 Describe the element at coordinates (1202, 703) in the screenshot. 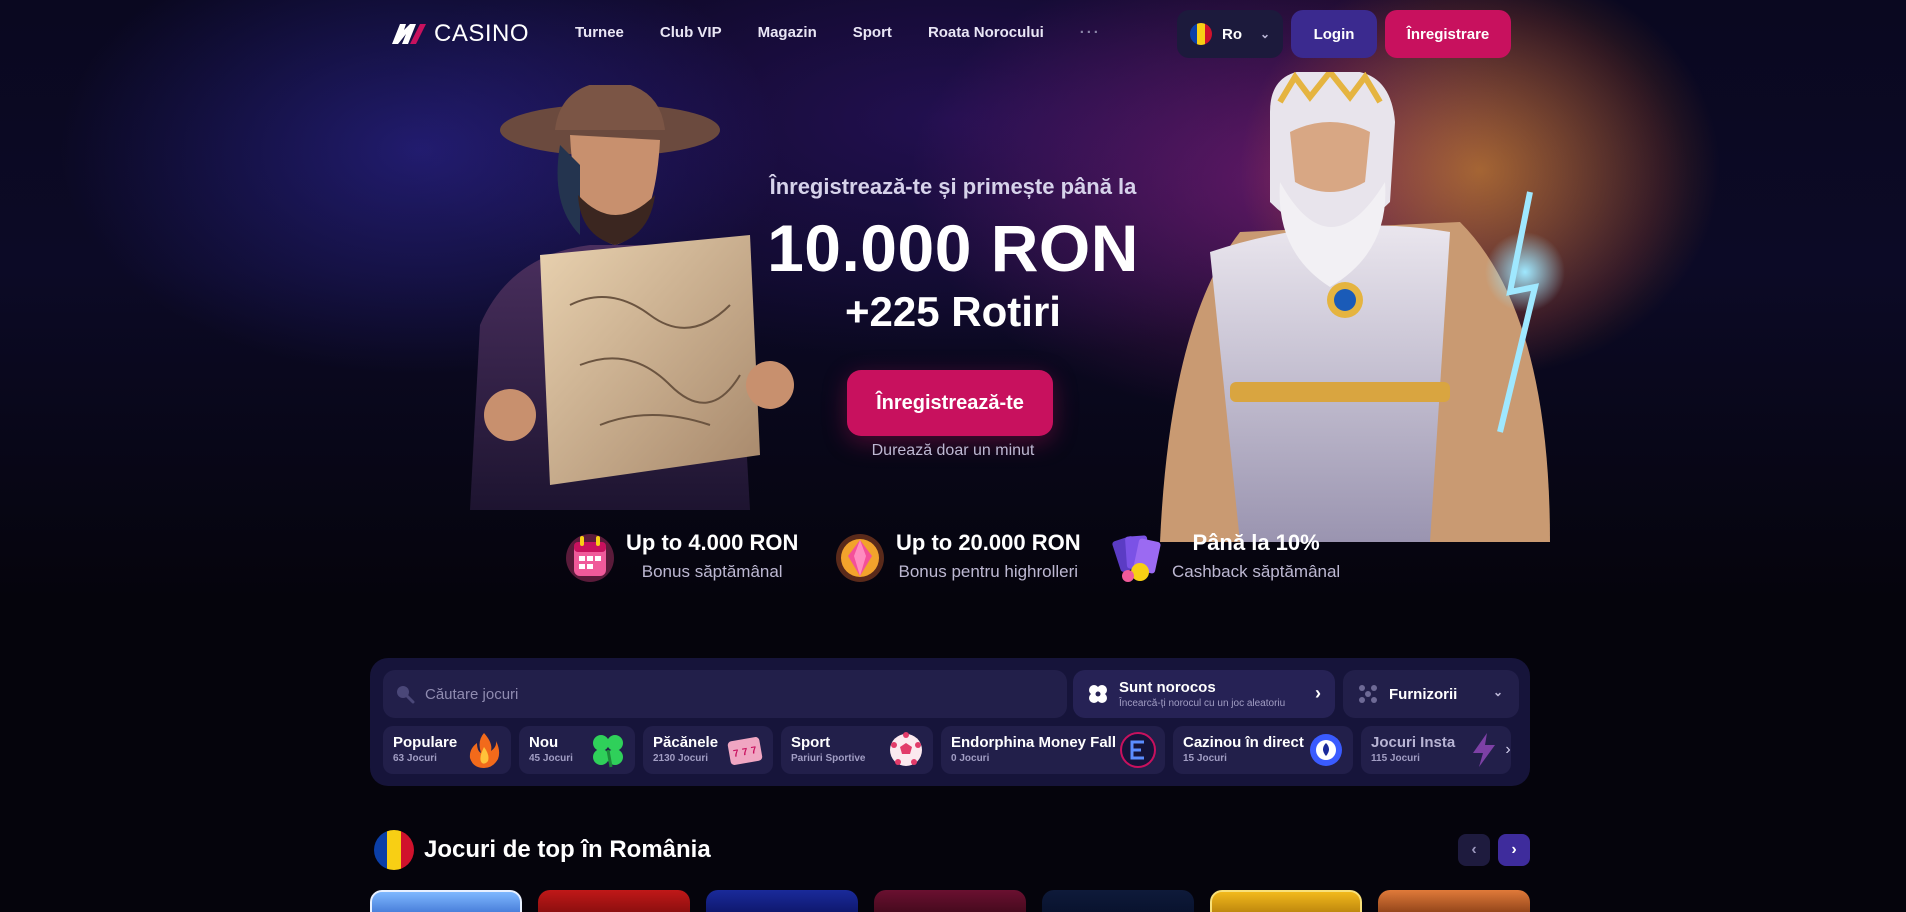

I see `feeling-lucky-subtitle: Încearcă-ți norocul cu un joc aleatoriu` at that location.